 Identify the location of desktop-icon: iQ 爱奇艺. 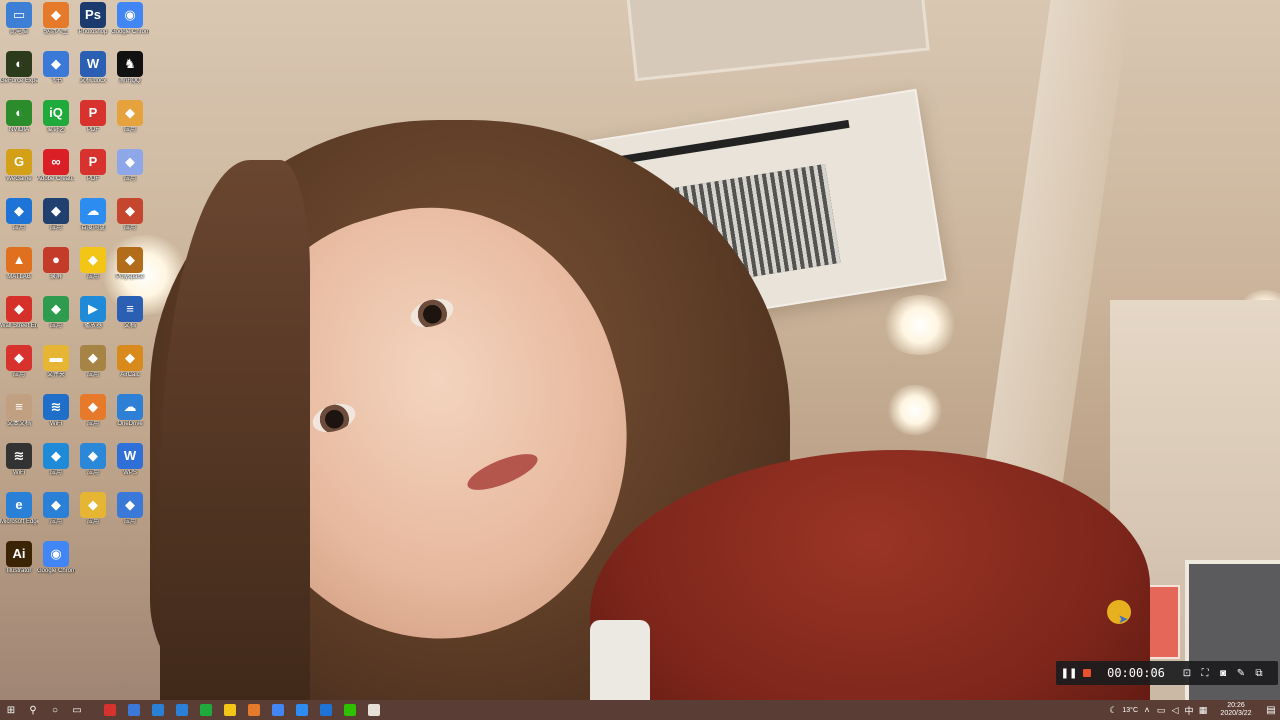
(56, 124).